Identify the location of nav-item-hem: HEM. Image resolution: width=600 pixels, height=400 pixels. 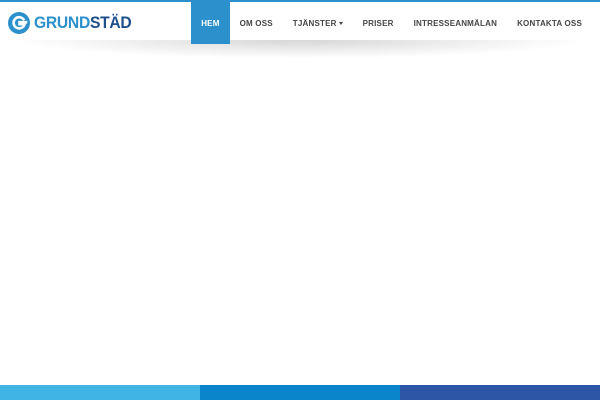
(210, 23).